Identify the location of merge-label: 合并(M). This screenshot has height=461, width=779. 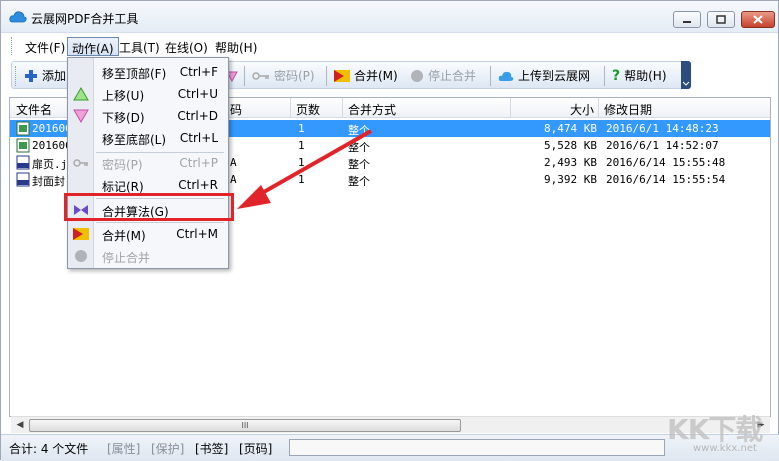
(376, 76).